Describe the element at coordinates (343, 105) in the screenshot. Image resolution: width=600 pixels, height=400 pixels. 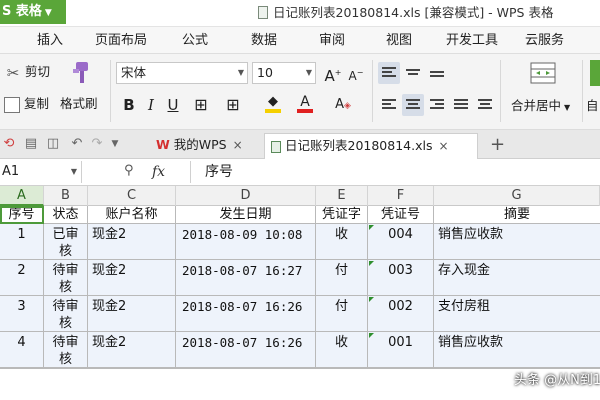
I see `clear-format-icon: A◈` at that location.